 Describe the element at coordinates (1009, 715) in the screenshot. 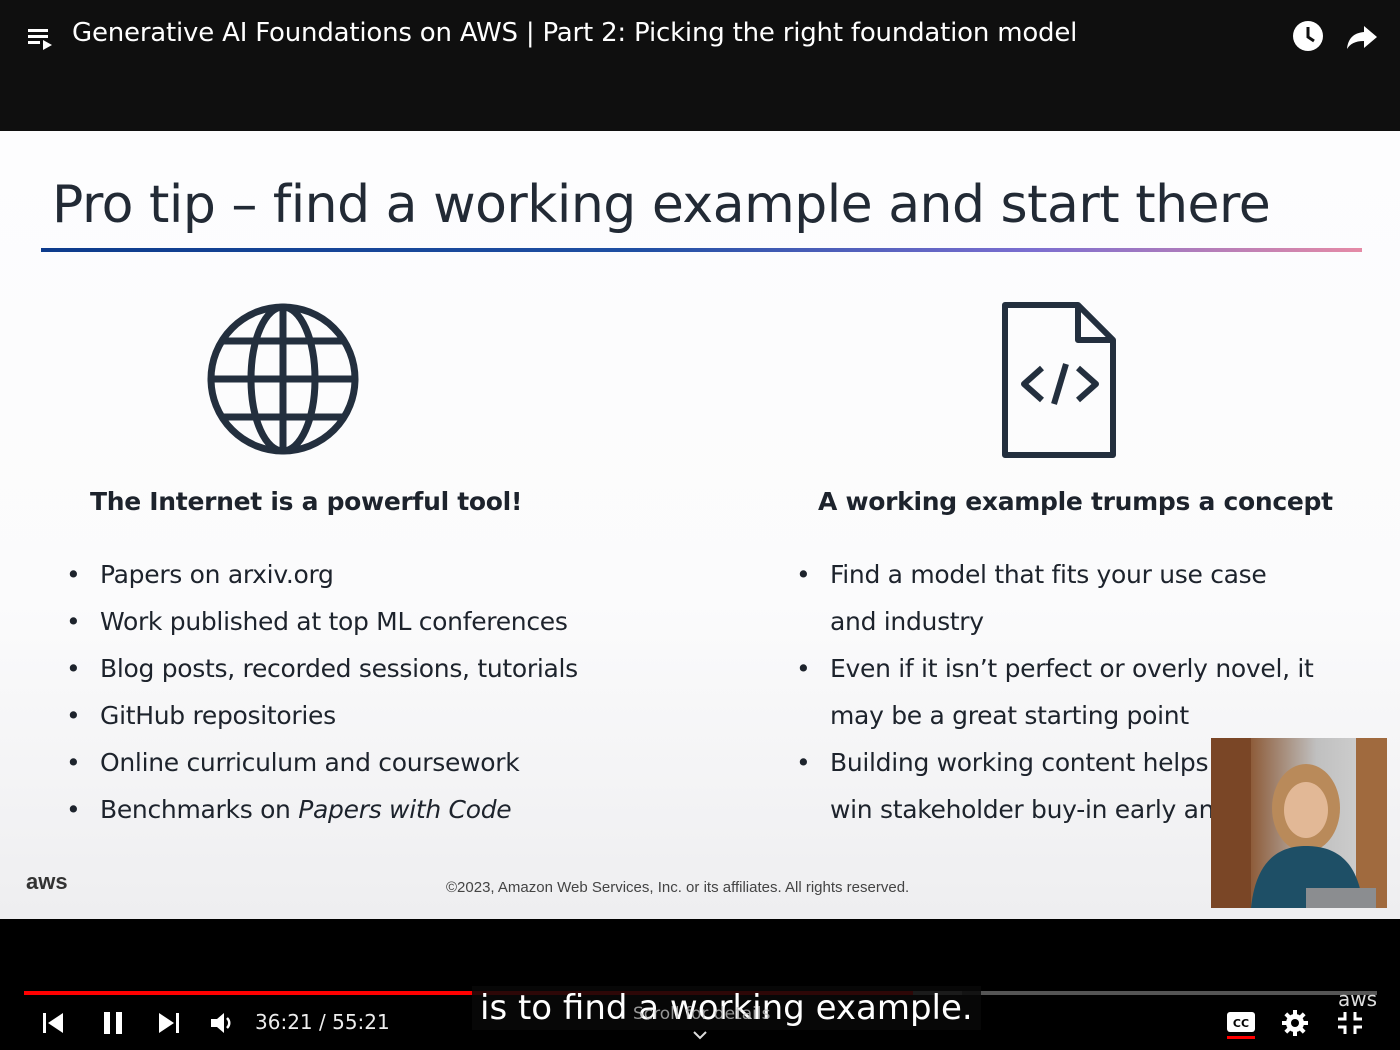

I see `list-item-continuation: may be a great starting point` at that location.